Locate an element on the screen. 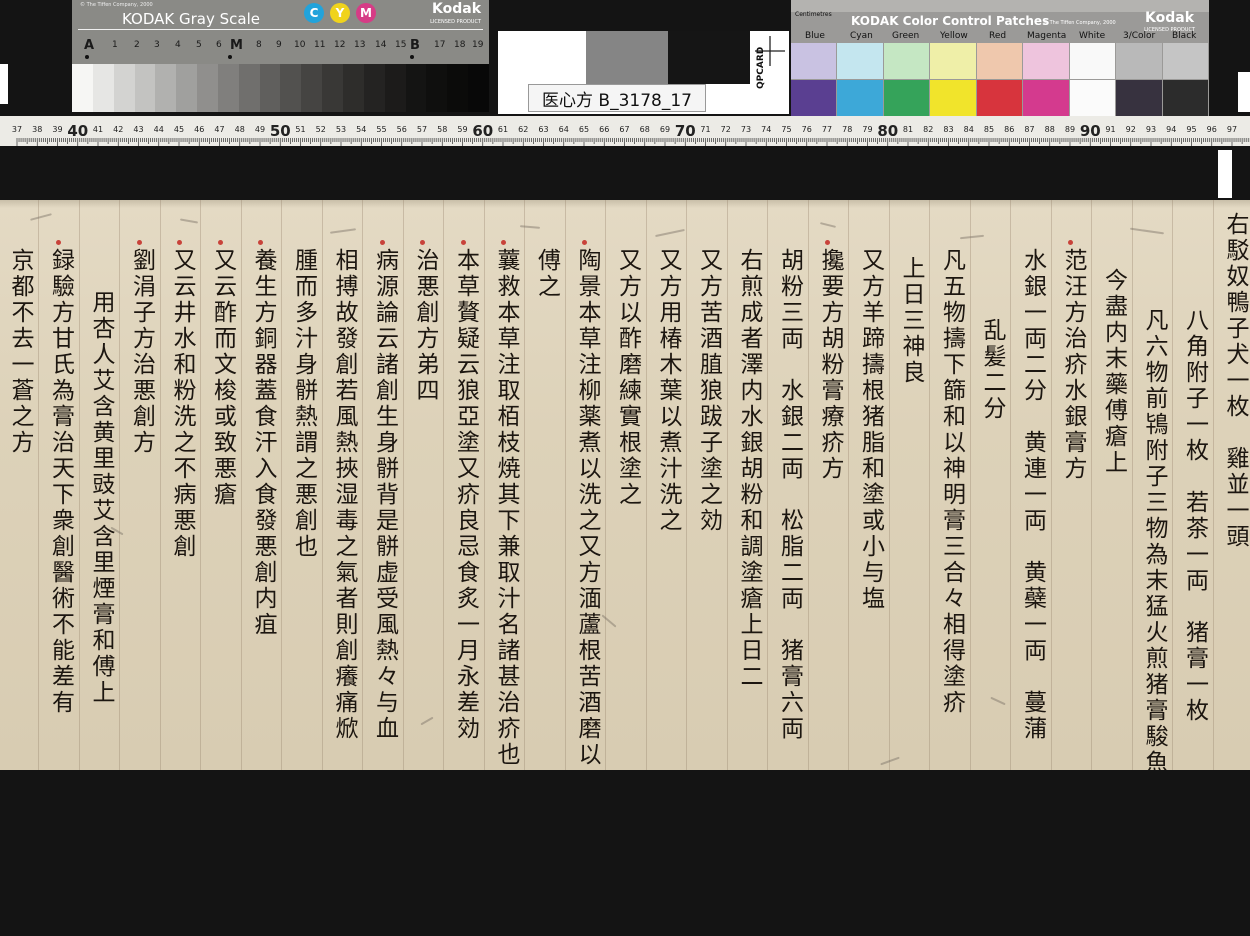 Image resolution: width=1250 pixels, height=936 pixels. ruler-tick-label: 65 is located at coordinates (584, 129).